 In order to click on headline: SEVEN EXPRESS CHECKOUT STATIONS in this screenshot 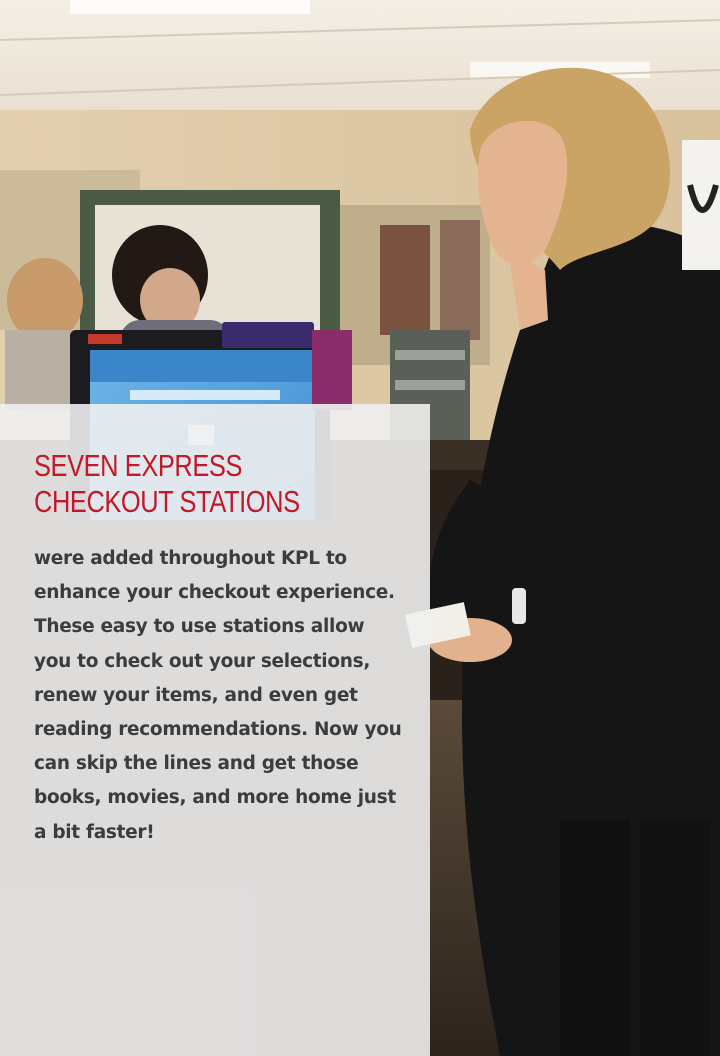, I will do `click(190, 484)`.